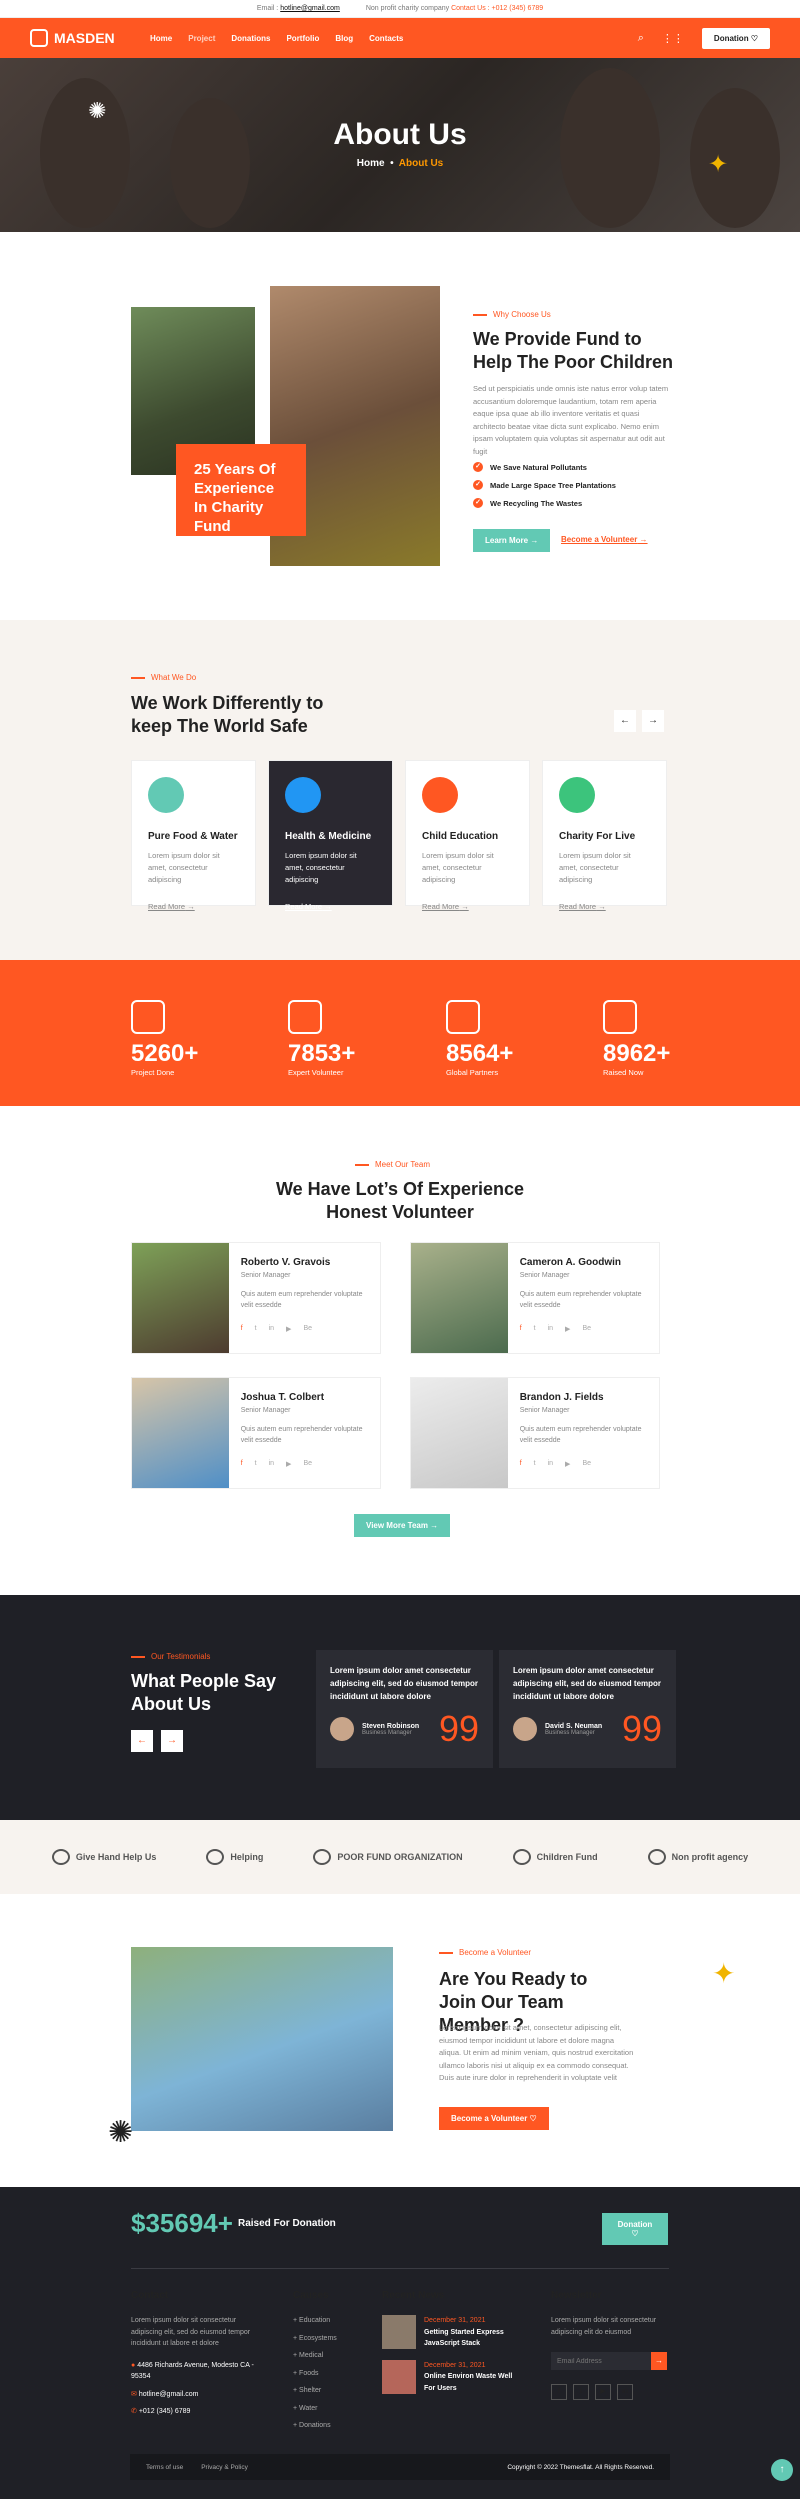 The height and width of the screenshot is (2499, 800). Describe the element at coordinates (527, 503) in the screenshot. I see `check-item: ✓ We Recycling The Wastes` at that location.